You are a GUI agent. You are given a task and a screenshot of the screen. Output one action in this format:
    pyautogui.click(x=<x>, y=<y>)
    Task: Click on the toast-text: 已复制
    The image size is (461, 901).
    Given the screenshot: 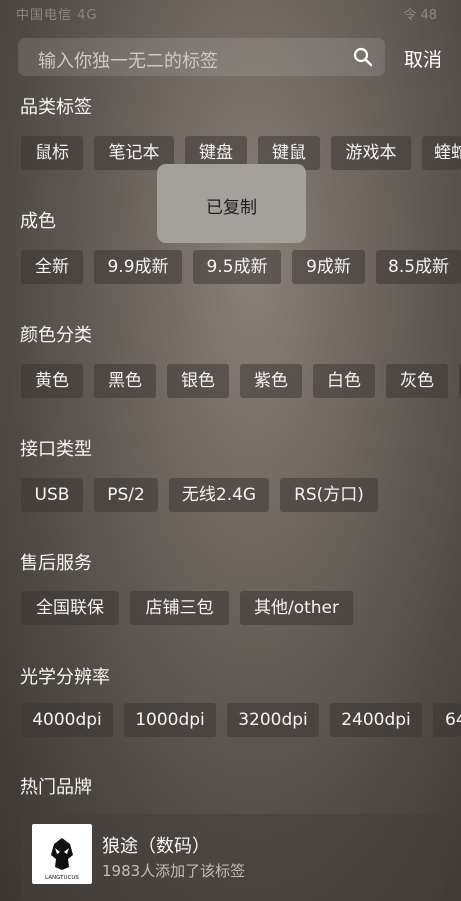 What is the action you would take?
    pyautogui.click(x=231, y=208)
    